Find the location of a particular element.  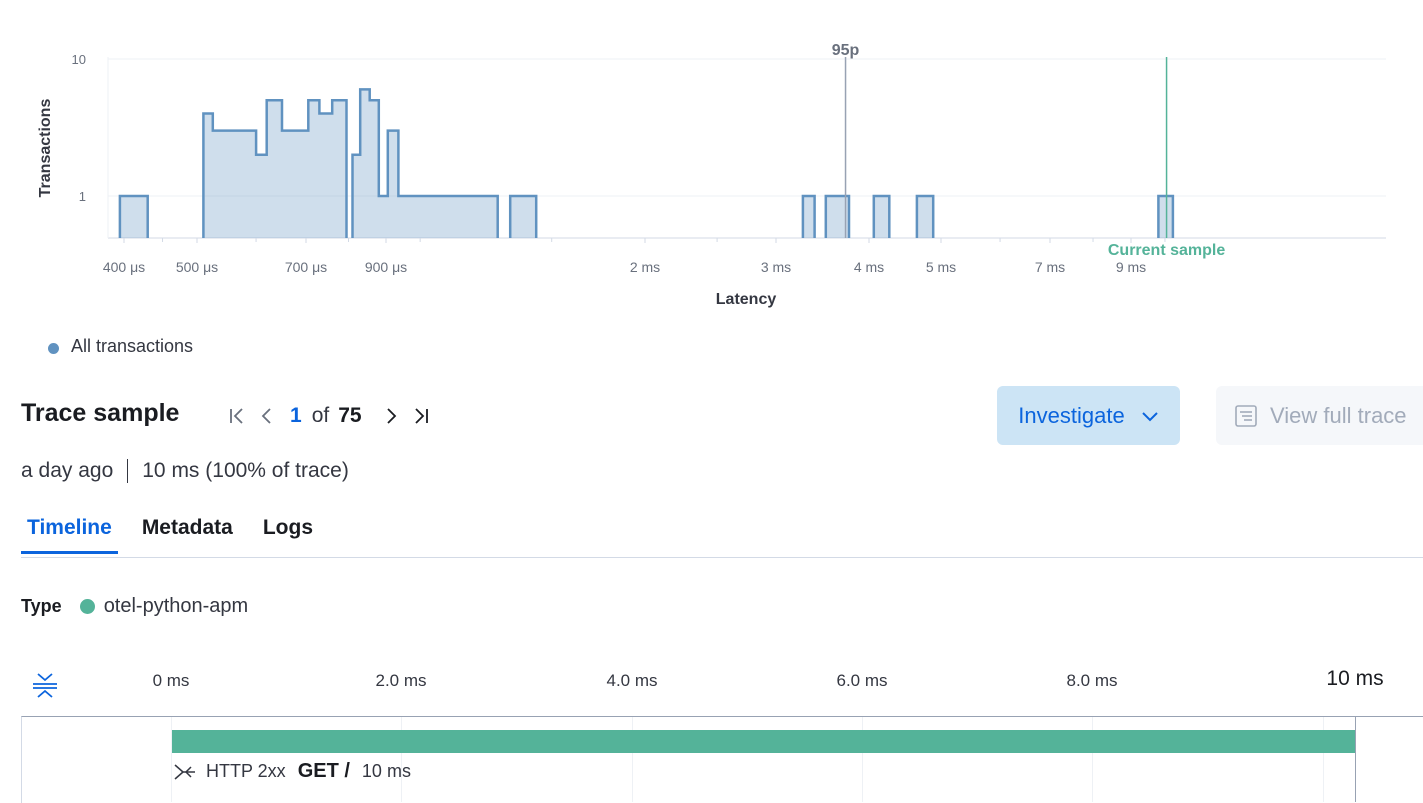

tab-logs: Logs is located at coordinates (288, 532).